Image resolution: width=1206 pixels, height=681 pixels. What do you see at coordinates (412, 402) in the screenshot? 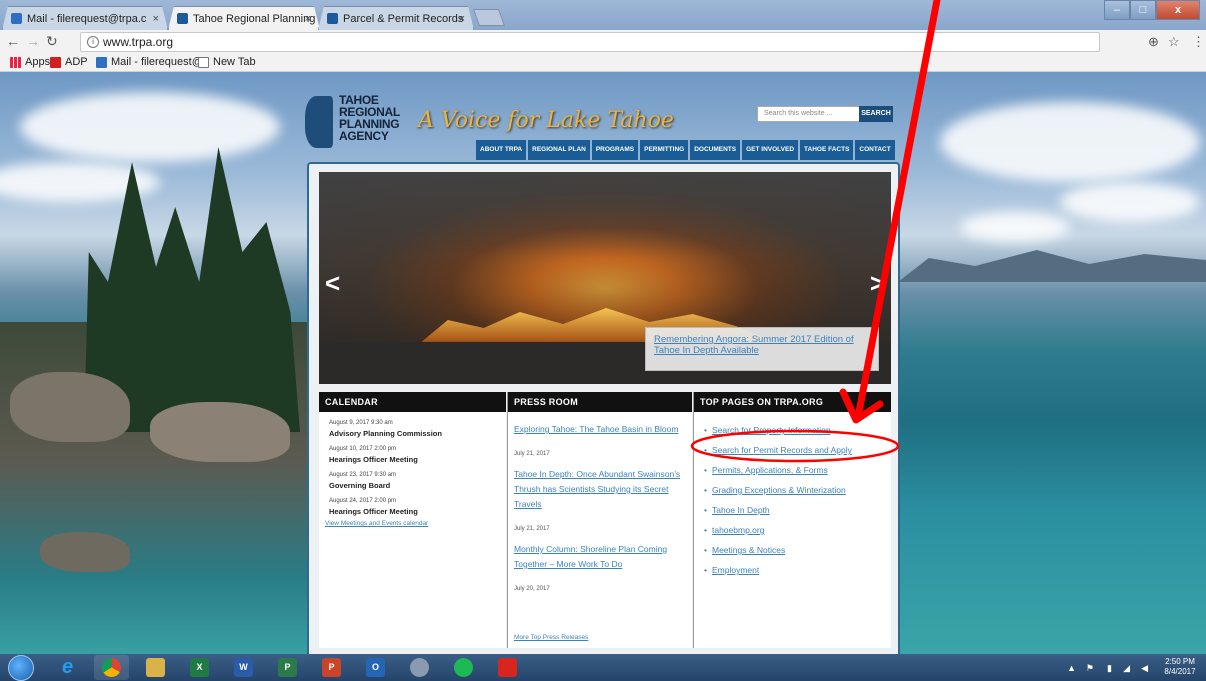
I see `calendar-heading: CALENDAR` at bounding box center [412, 402].